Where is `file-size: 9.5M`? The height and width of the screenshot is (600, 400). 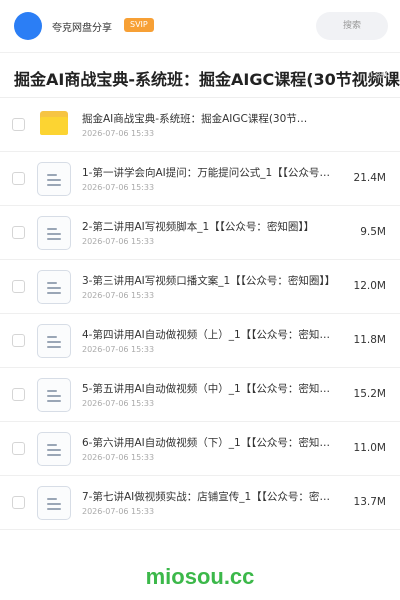
file-size: 9.5M is located at coordinates (373, 232).